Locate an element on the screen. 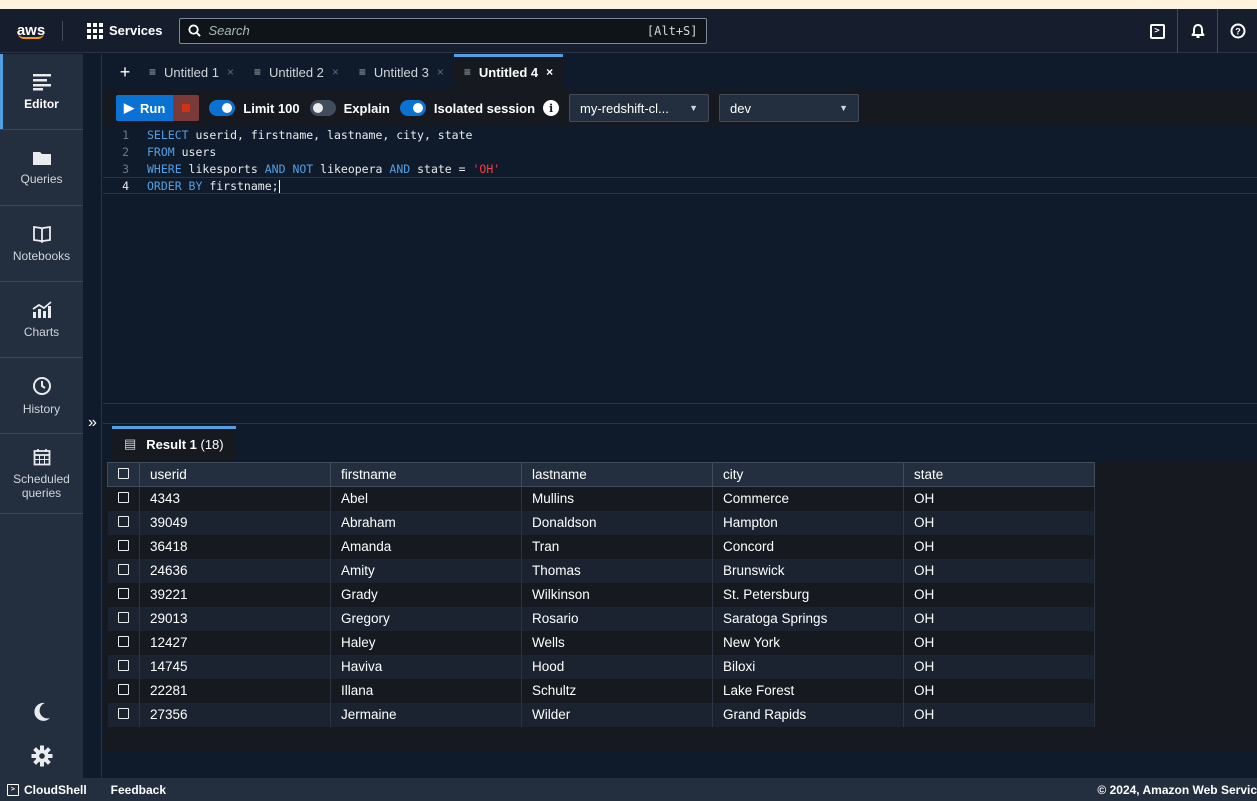 Image resolution: width=1257 pixels, height=801 pixels. table-cell: Jermaine is located at coordinates (426, 714).